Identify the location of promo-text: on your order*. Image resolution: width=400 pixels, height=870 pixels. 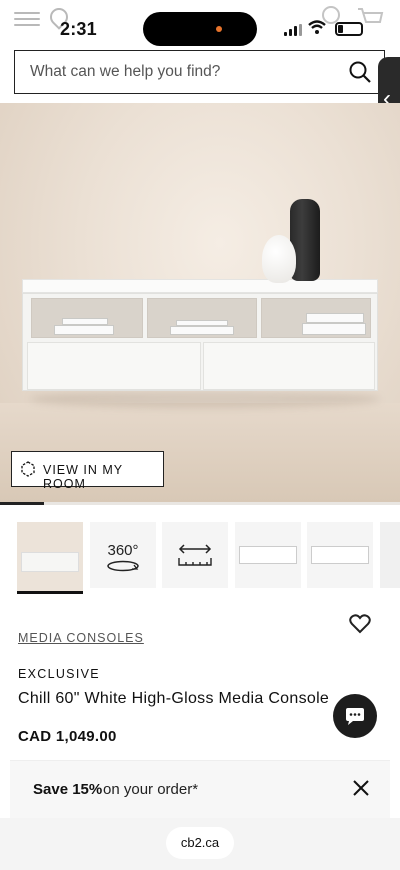
(151, 789).